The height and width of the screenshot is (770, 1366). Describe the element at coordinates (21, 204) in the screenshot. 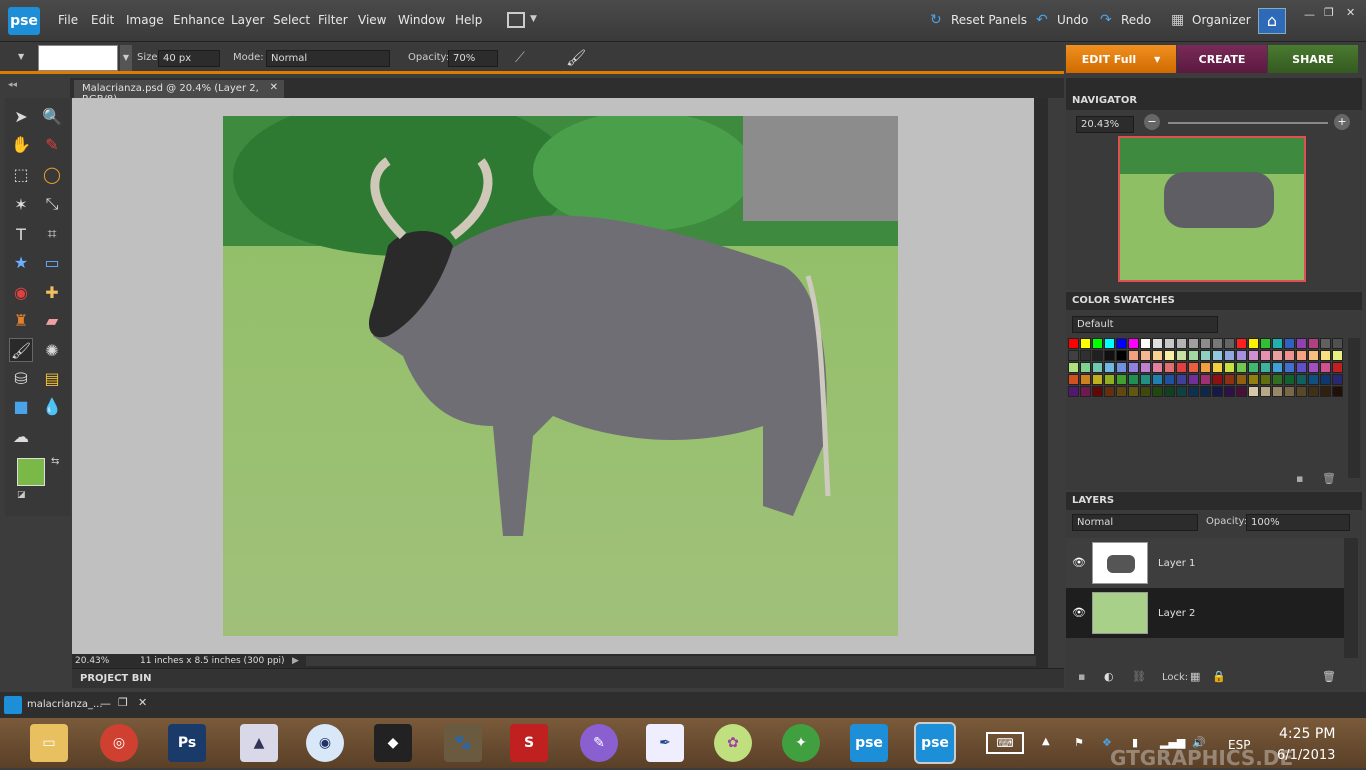

I see `magic-wand-icon: ✶` at that location.